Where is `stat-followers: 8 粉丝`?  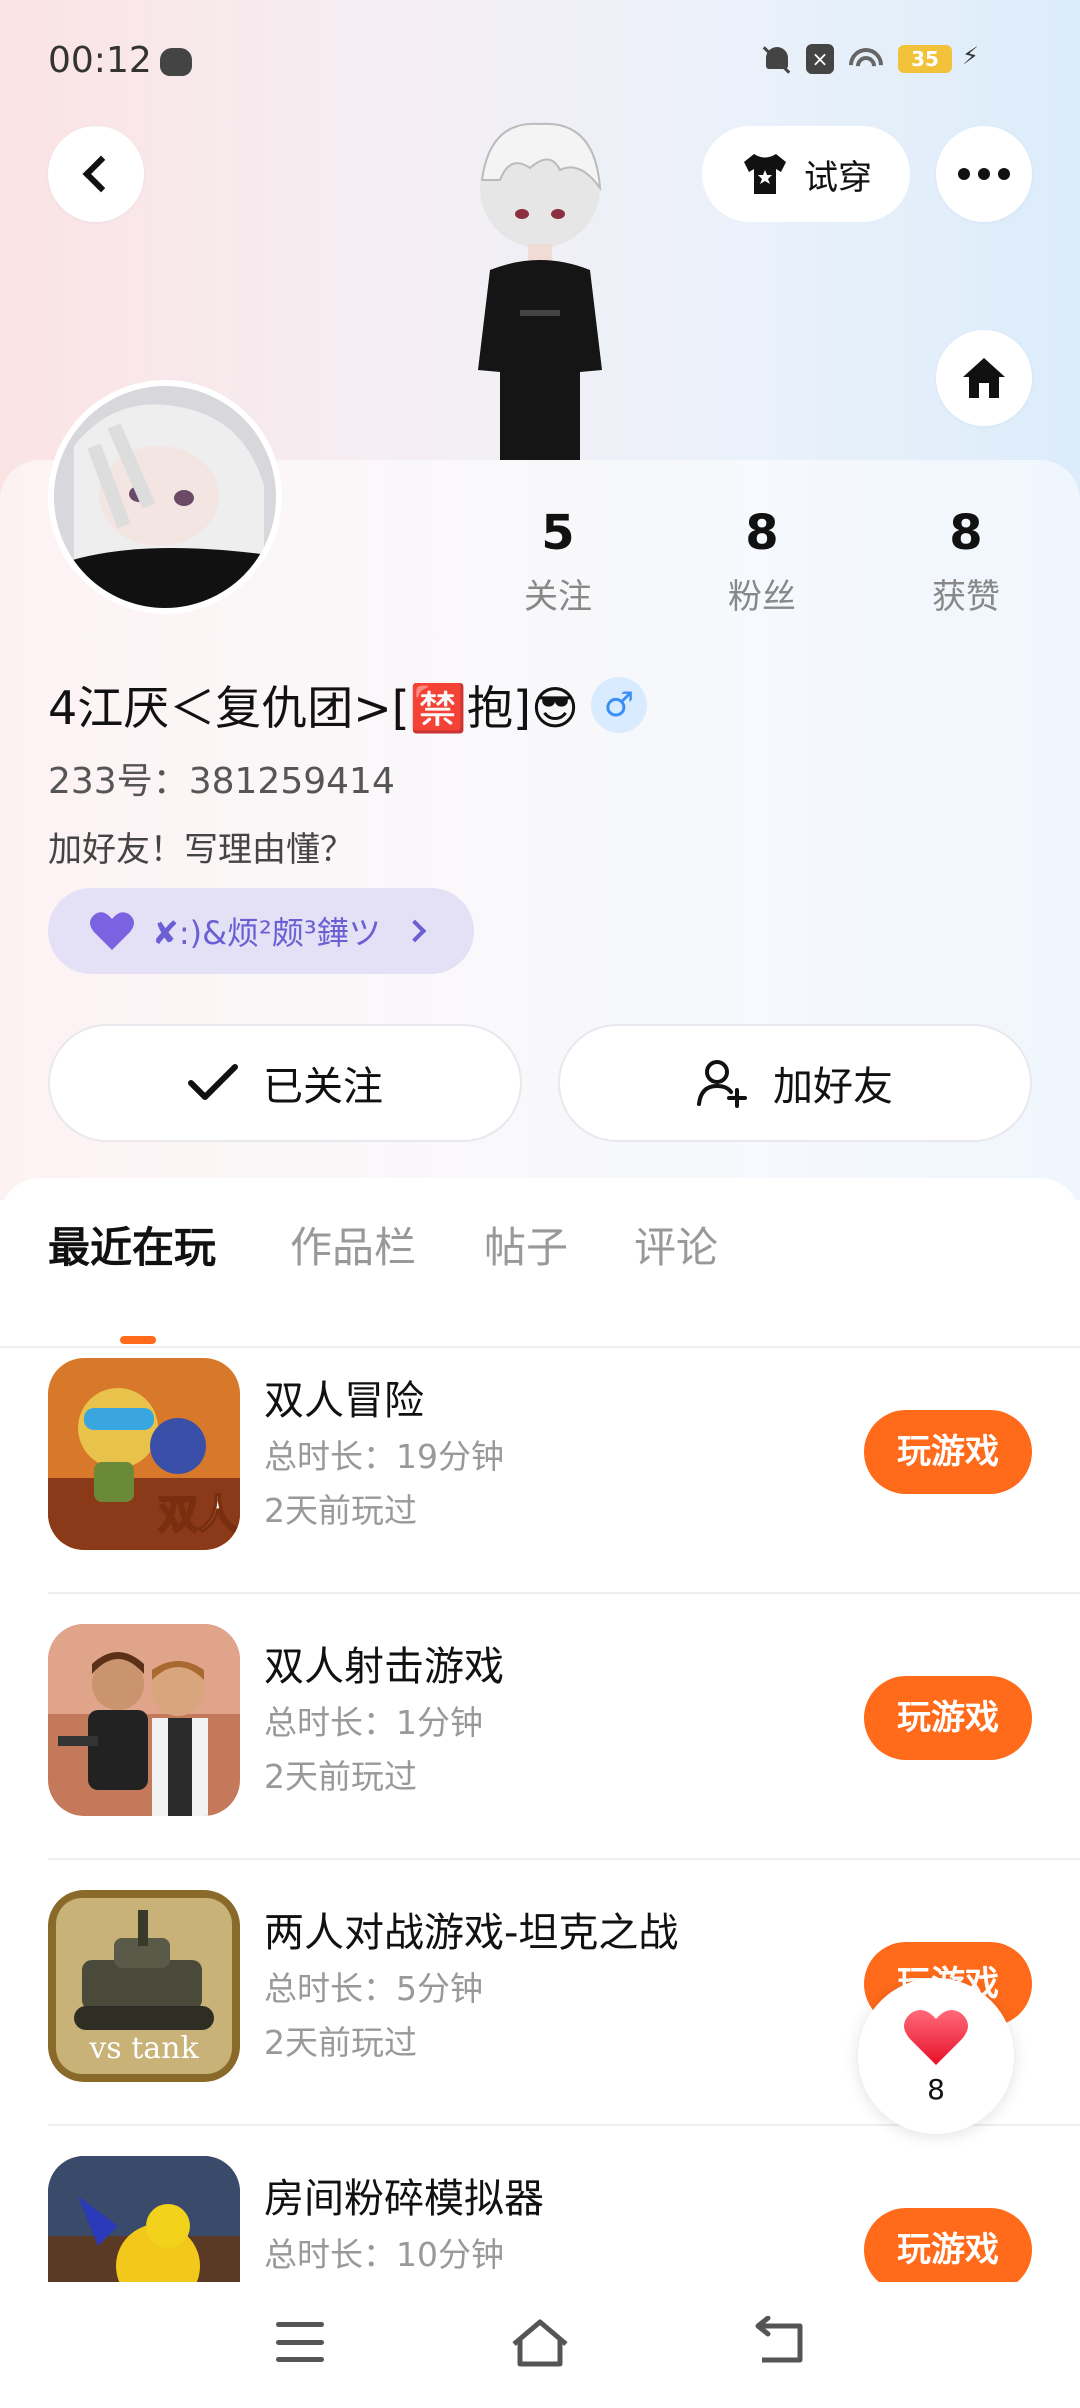 stat-followers: 8 粉丝 is located at coordinates (762, 561).